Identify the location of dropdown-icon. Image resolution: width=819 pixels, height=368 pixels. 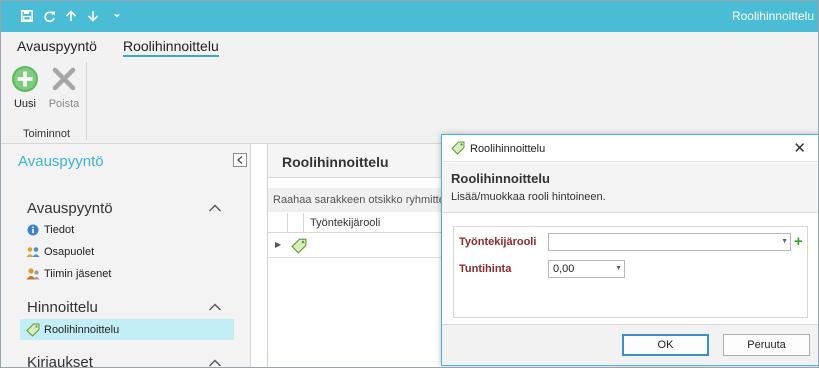
(117, 16).